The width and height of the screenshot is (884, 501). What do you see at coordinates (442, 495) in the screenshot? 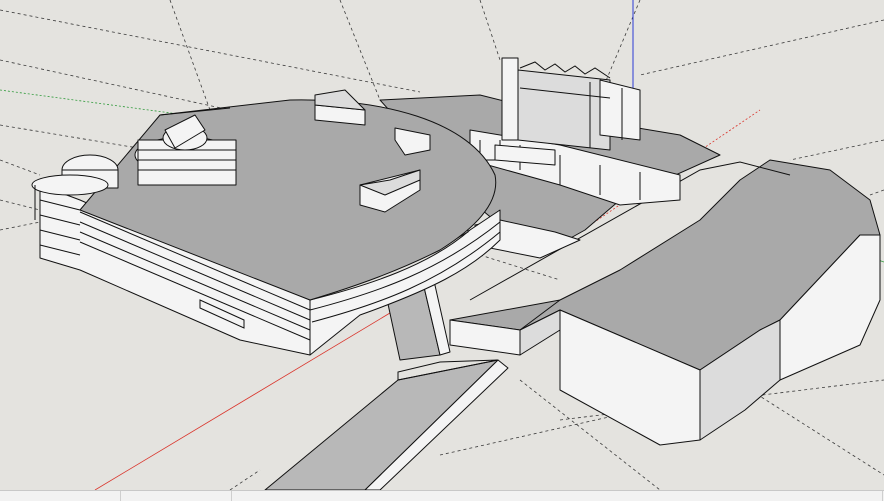
I see `status-bar` at bounding box center [442, 495].